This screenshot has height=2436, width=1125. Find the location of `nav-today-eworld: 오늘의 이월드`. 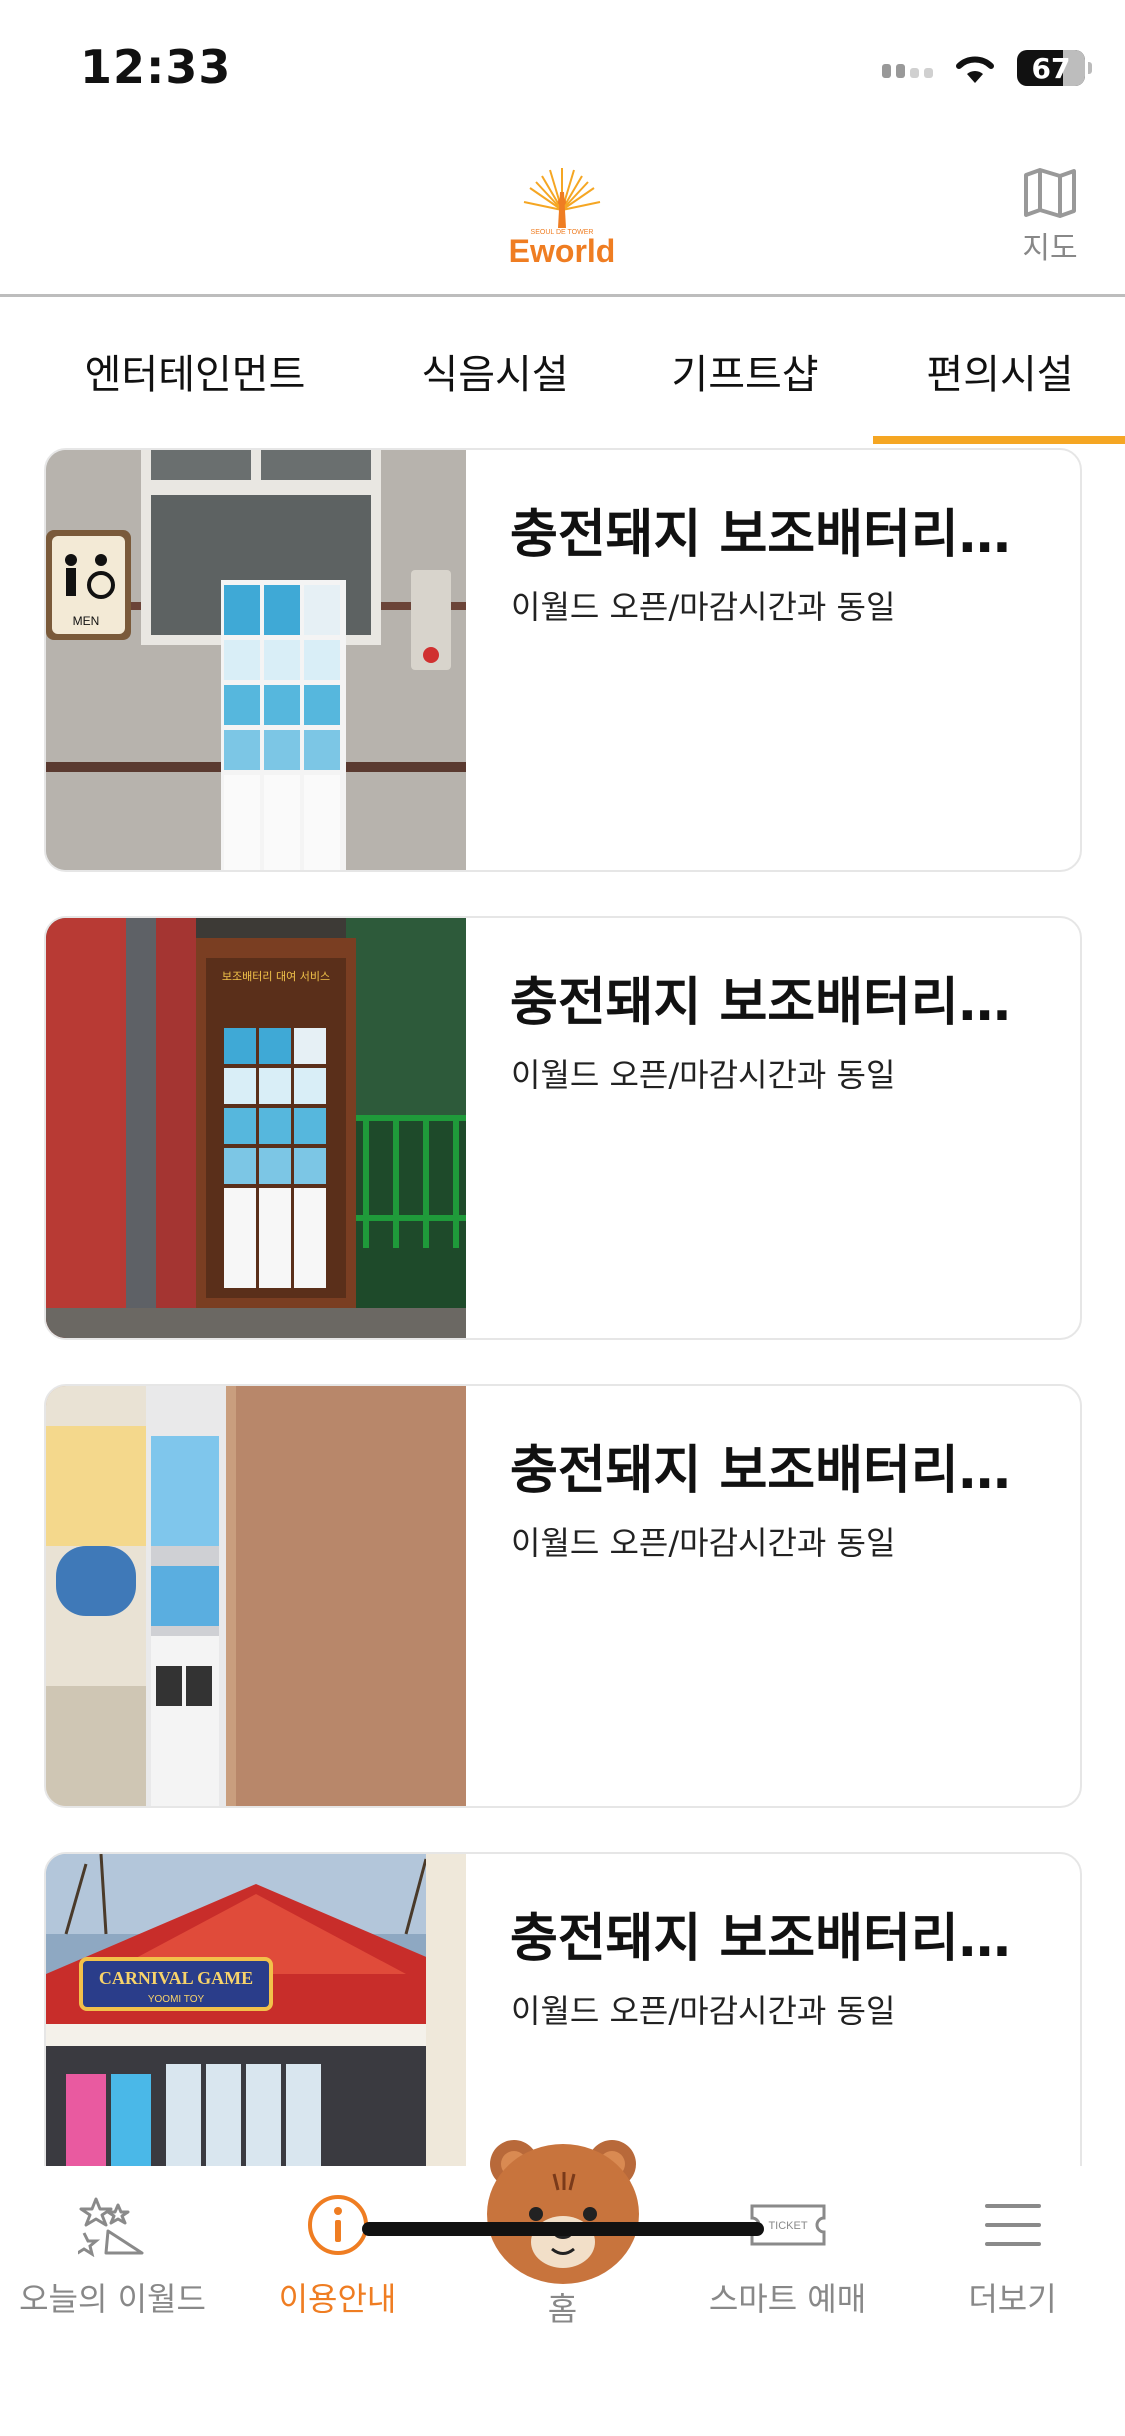

nav-today-eworld: 오늘의 이월드 is located at coordinates (112, 2255).